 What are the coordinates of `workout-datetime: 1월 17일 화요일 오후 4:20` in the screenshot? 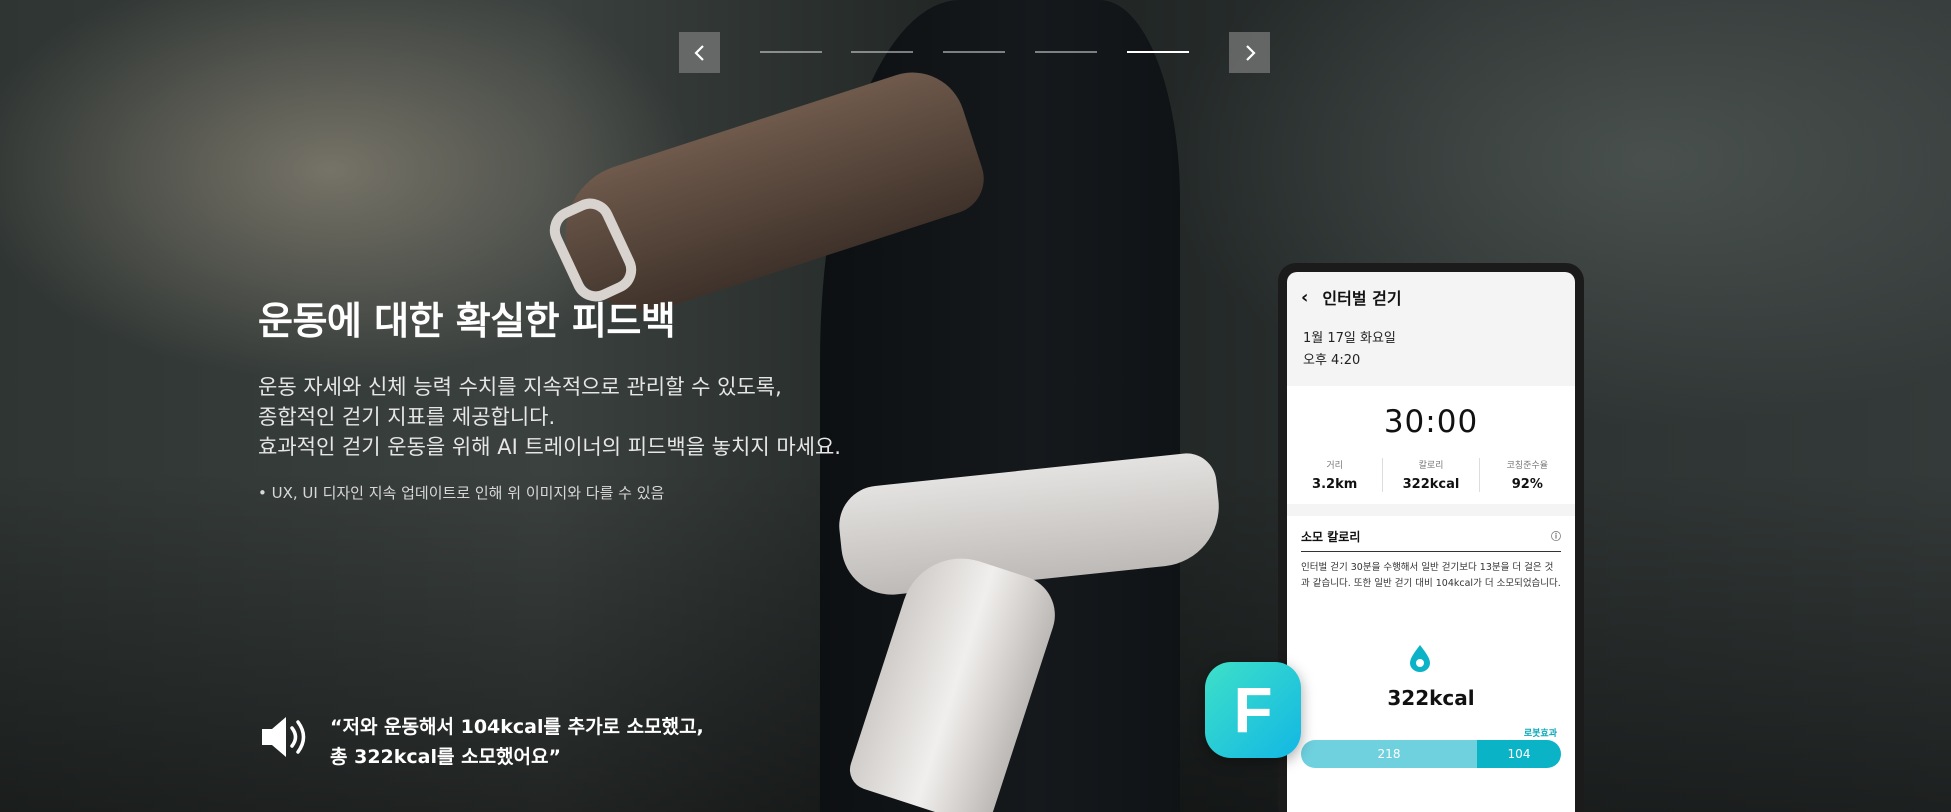 It's located at (1431, 350).